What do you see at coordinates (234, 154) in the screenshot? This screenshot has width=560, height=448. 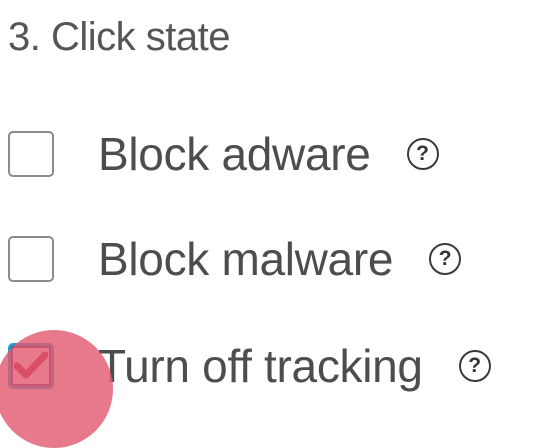 I see `block-adware-label: Block adware` at bounding box center [234, 154].